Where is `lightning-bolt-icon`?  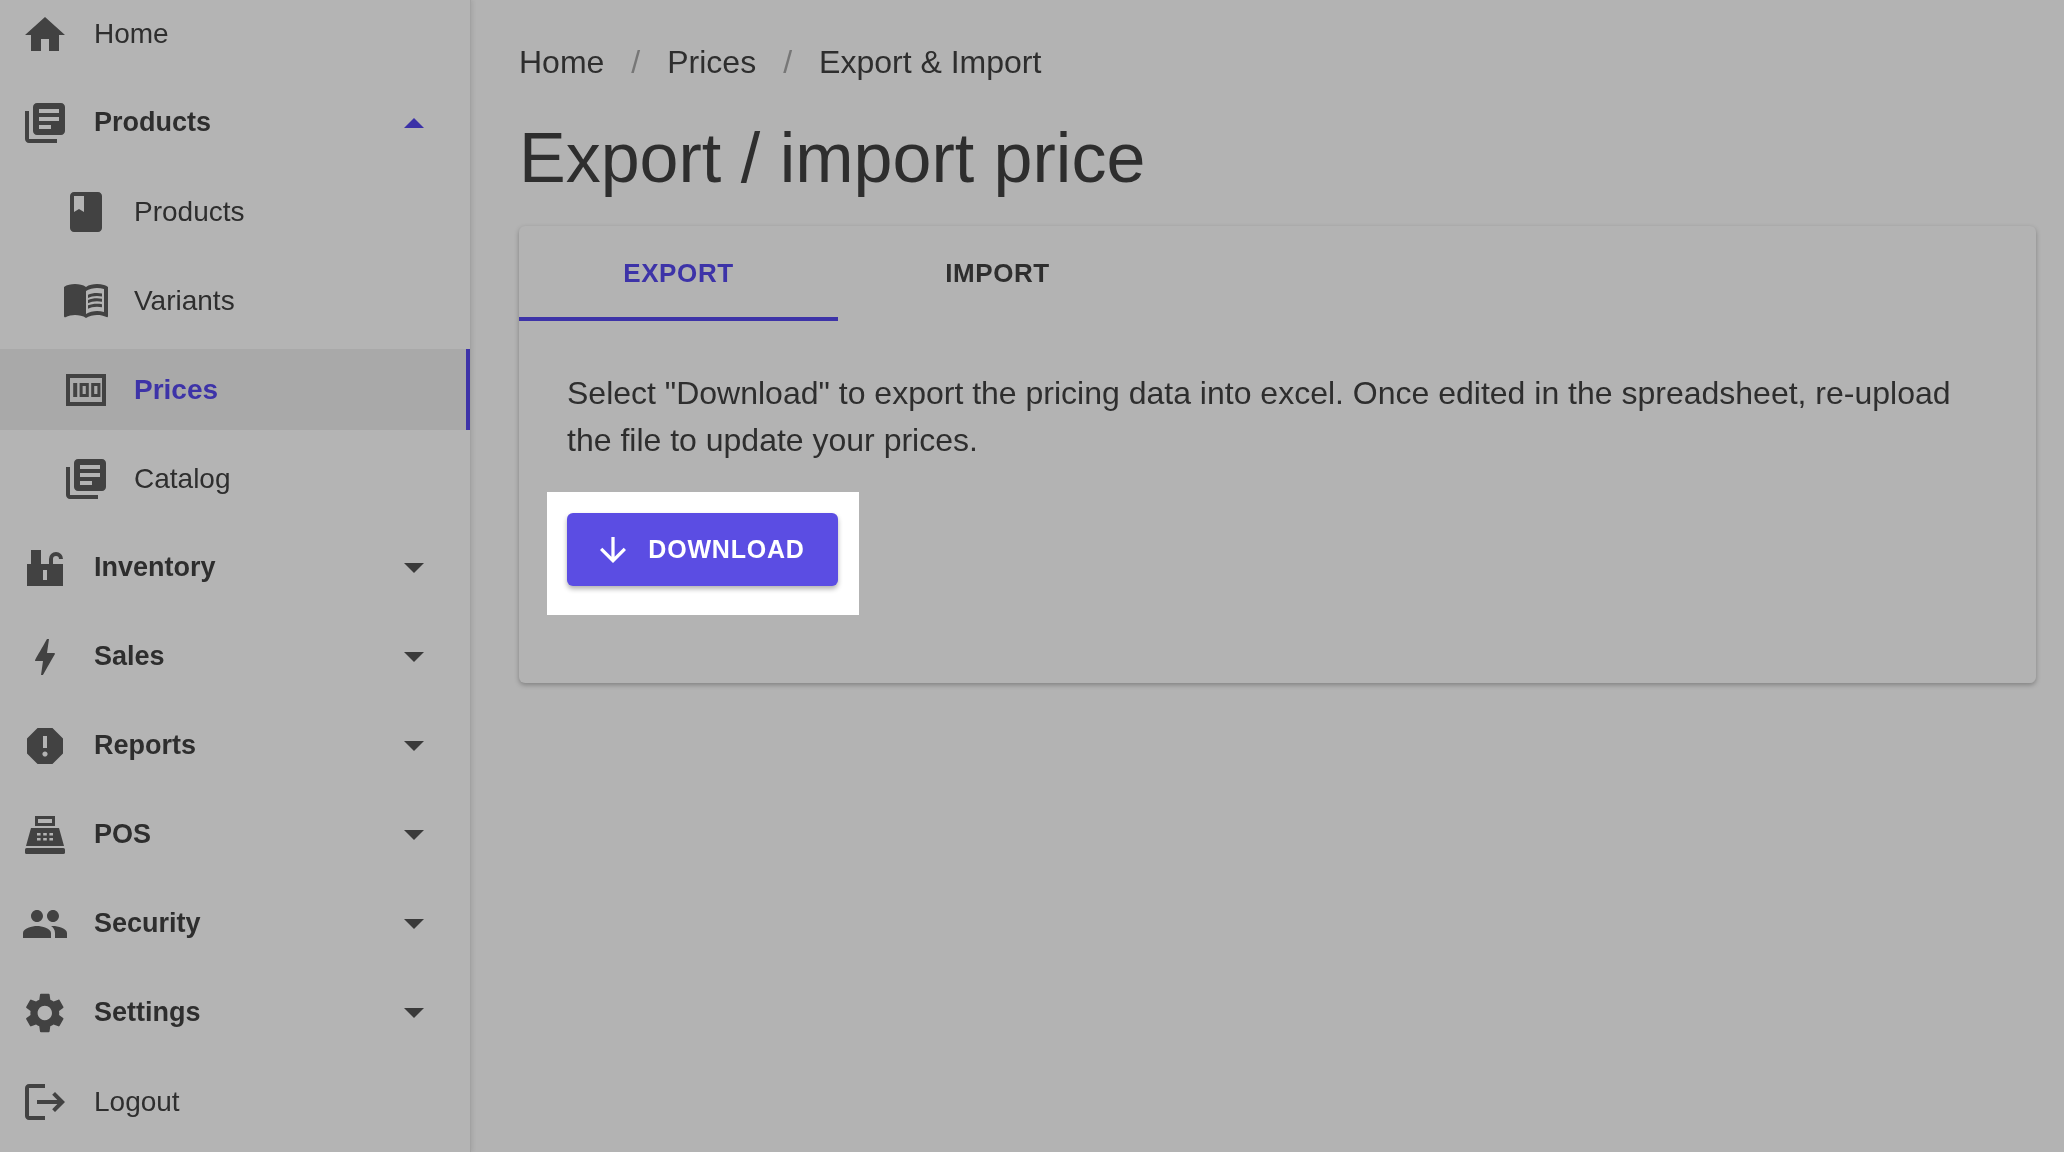 lightning-bolt-icon is located at coordinates (45, 656).